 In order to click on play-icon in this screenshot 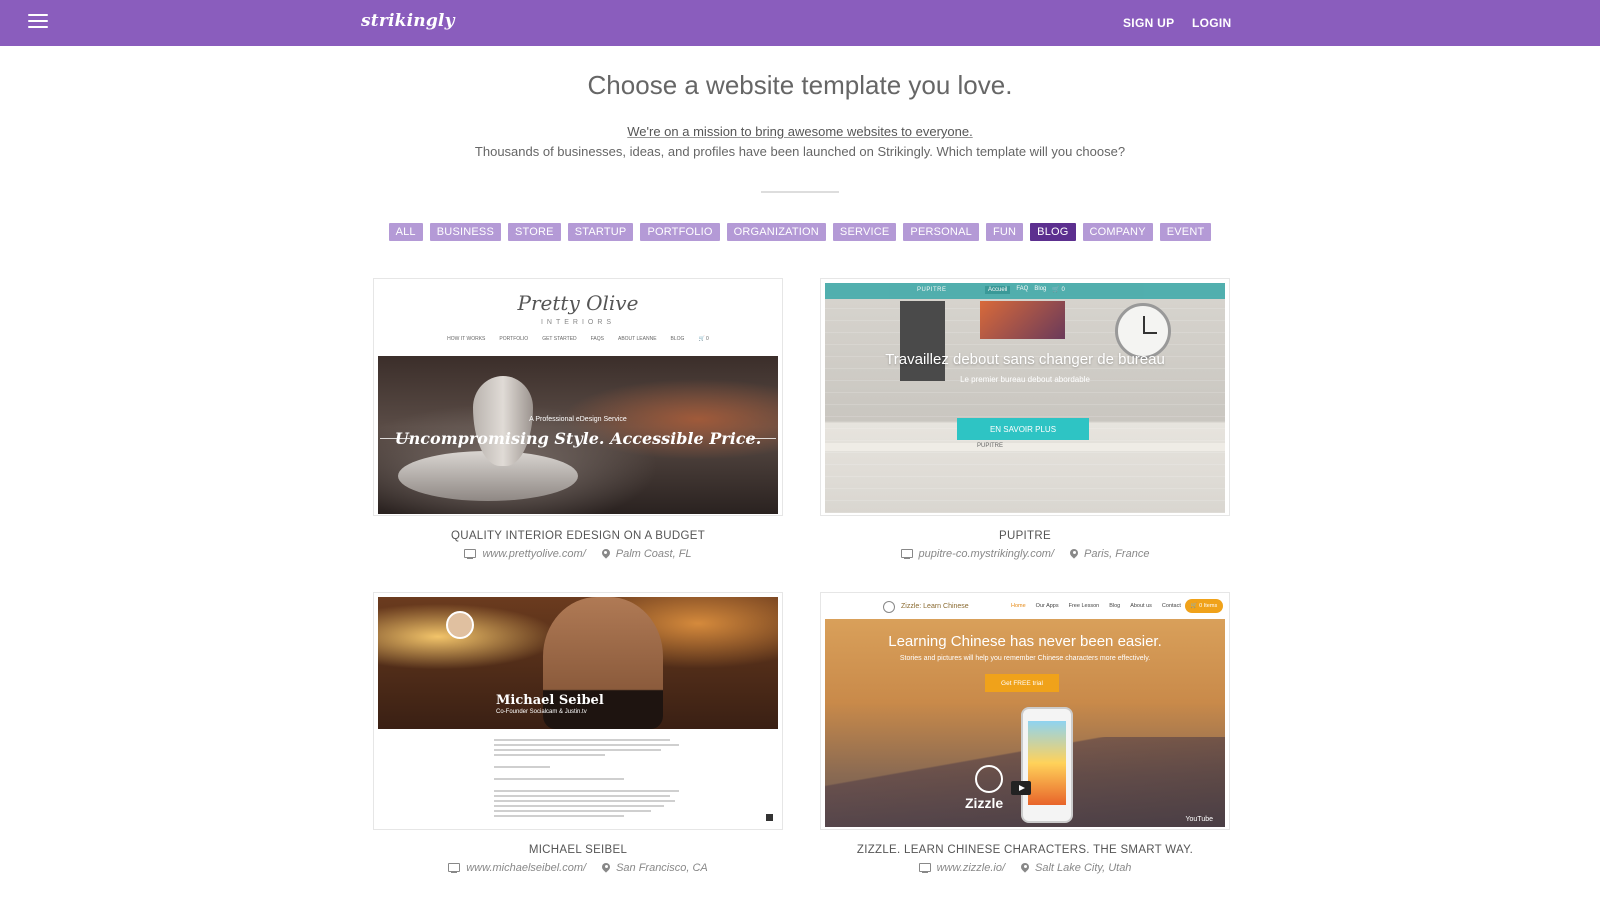, I will do `click(1021, 788)`.